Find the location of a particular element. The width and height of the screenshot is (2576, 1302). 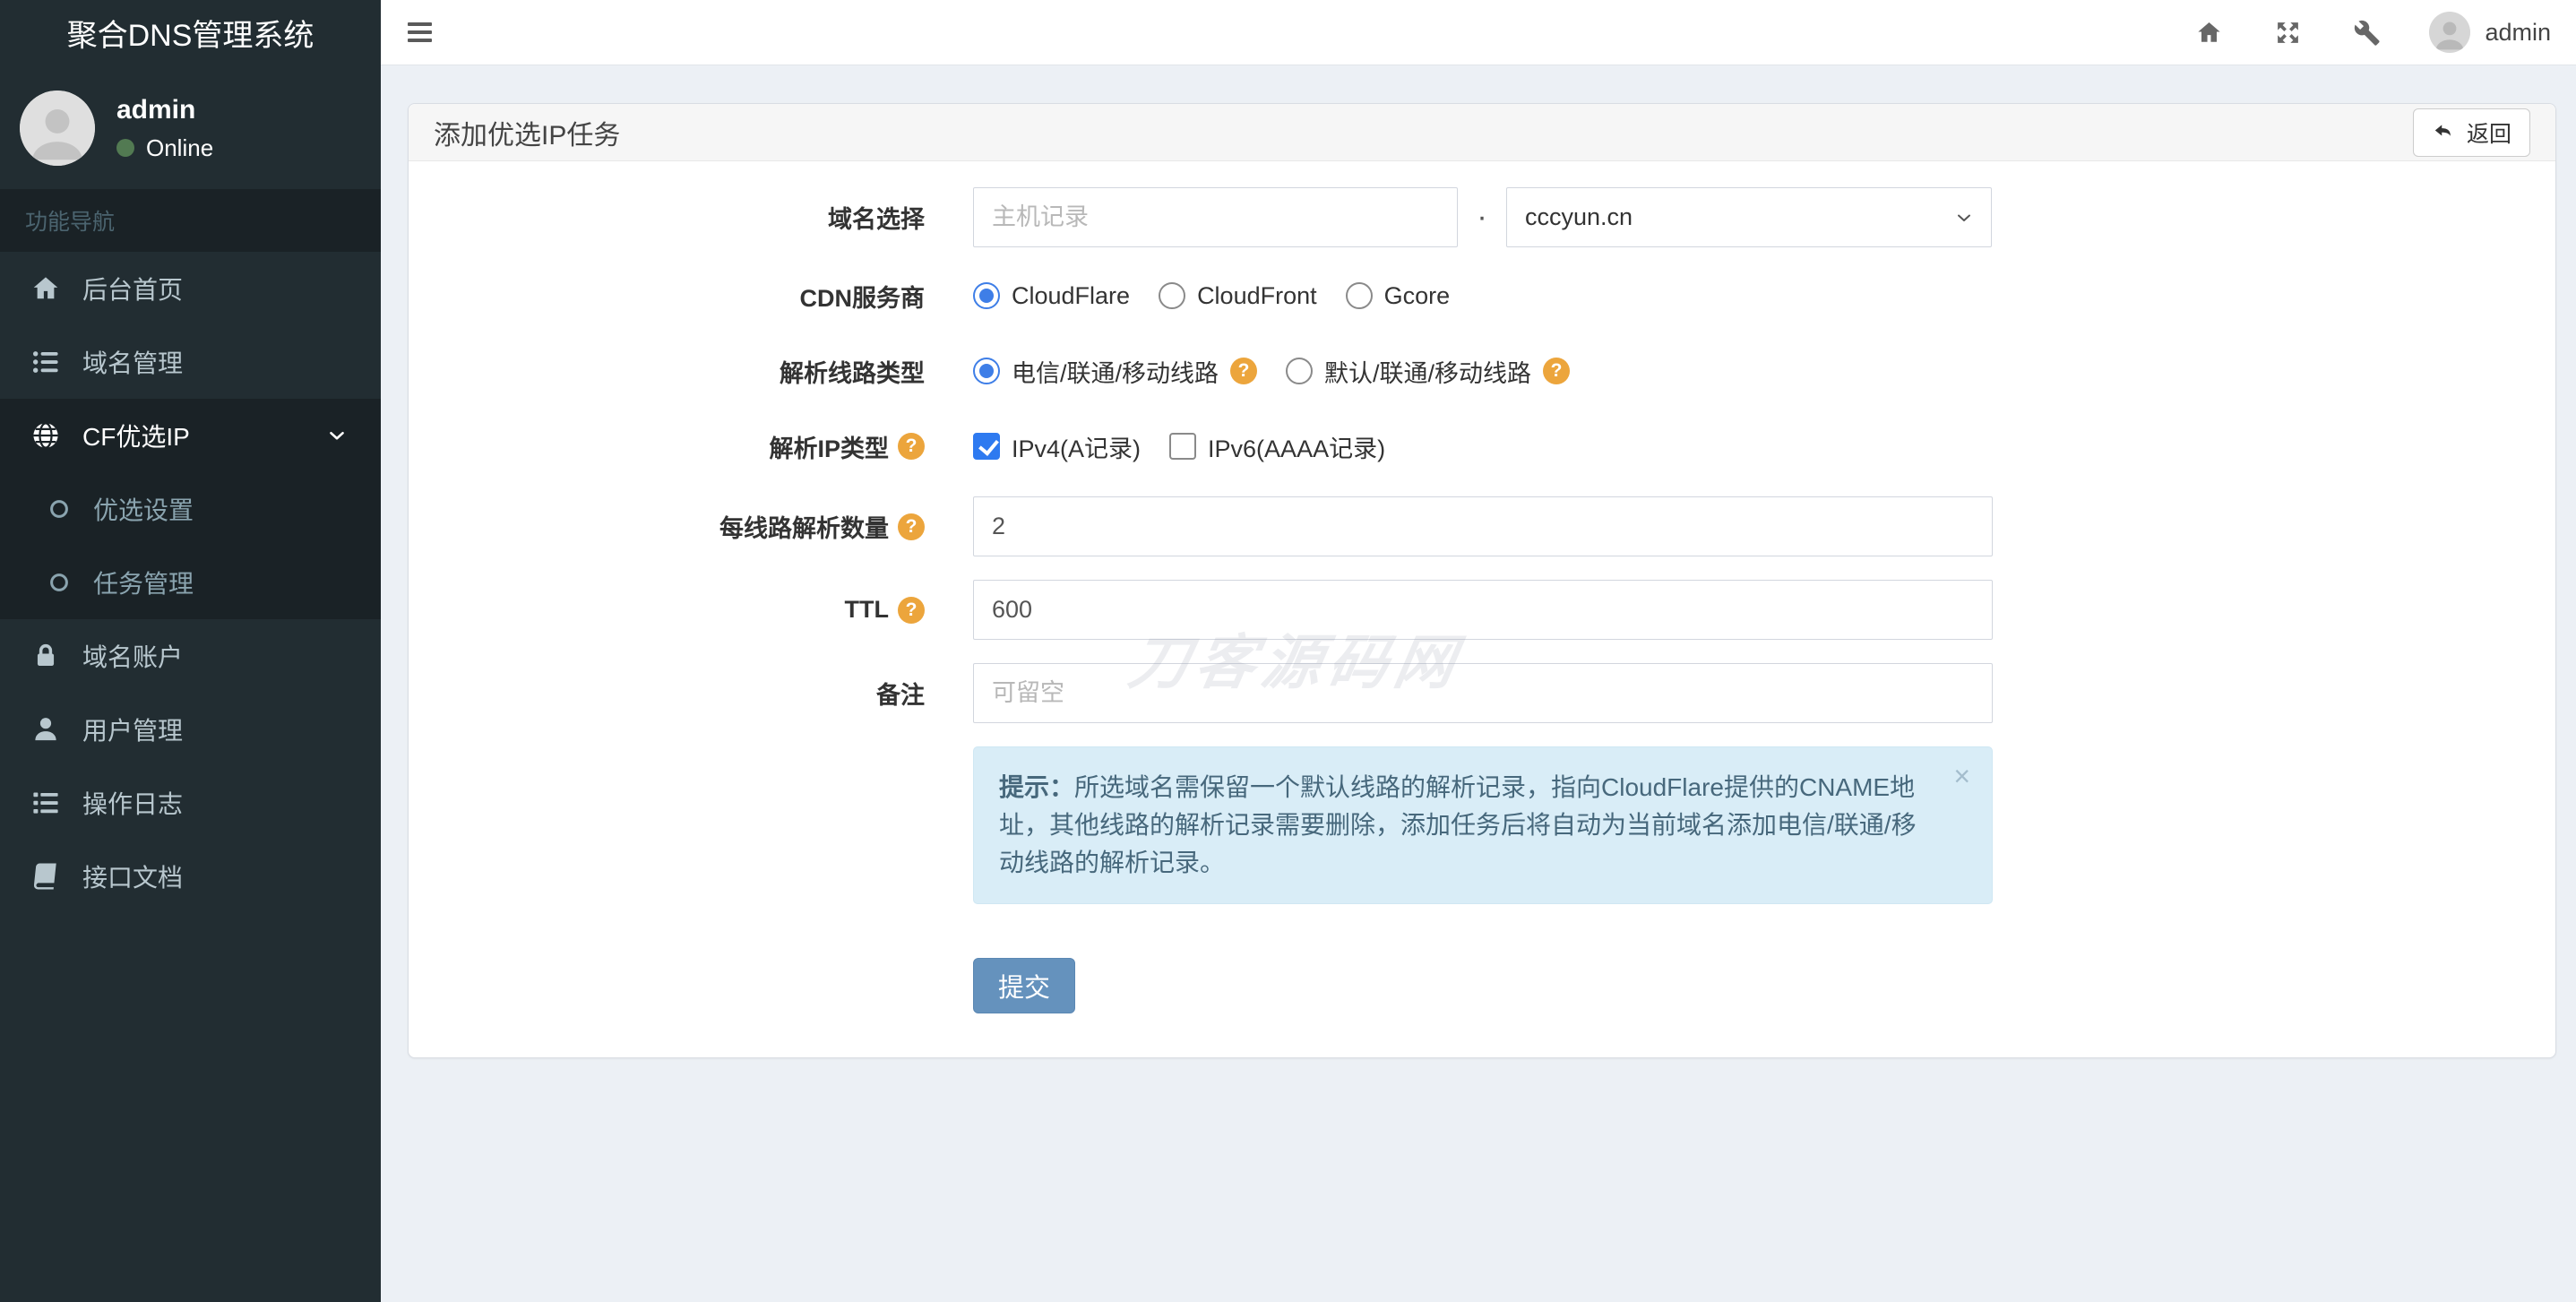

topbar-right: admin is located at coordinates (2384, 32).